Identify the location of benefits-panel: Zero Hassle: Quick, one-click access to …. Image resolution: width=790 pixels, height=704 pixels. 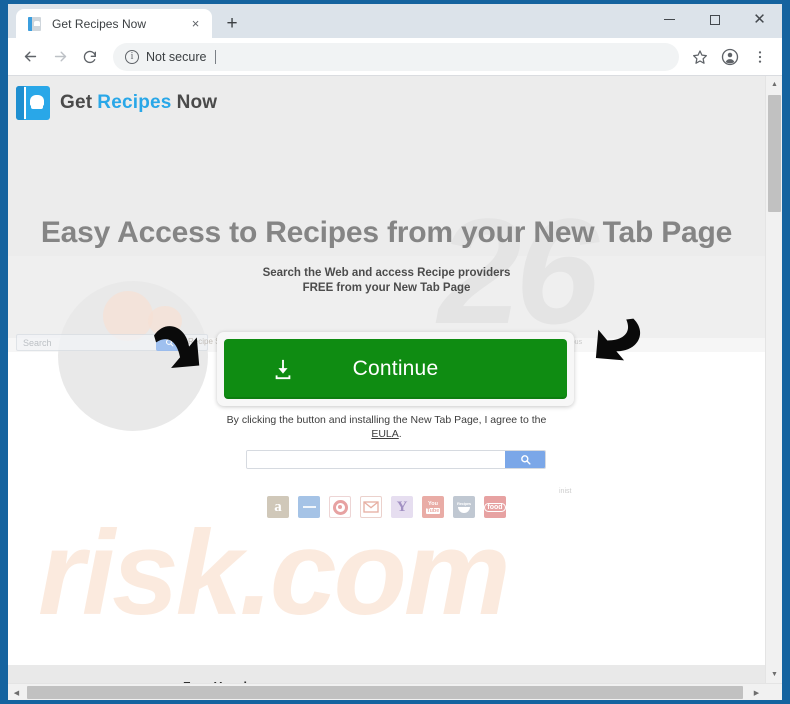
(386, 674).